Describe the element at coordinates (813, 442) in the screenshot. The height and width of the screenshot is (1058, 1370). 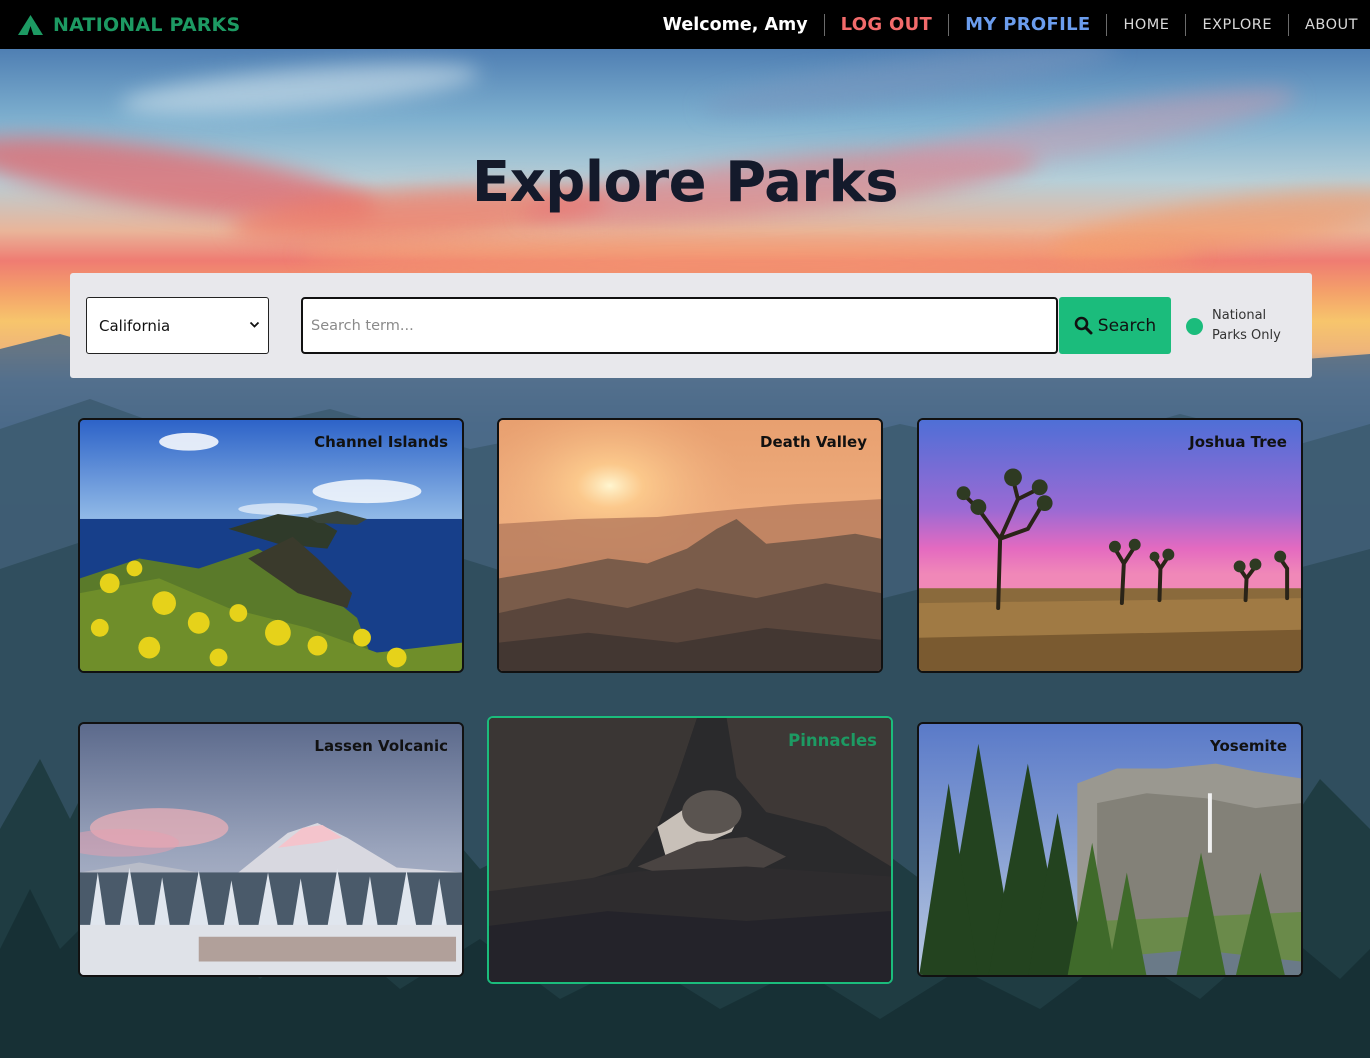
I see `park-card-title: Death Valley` at that location.